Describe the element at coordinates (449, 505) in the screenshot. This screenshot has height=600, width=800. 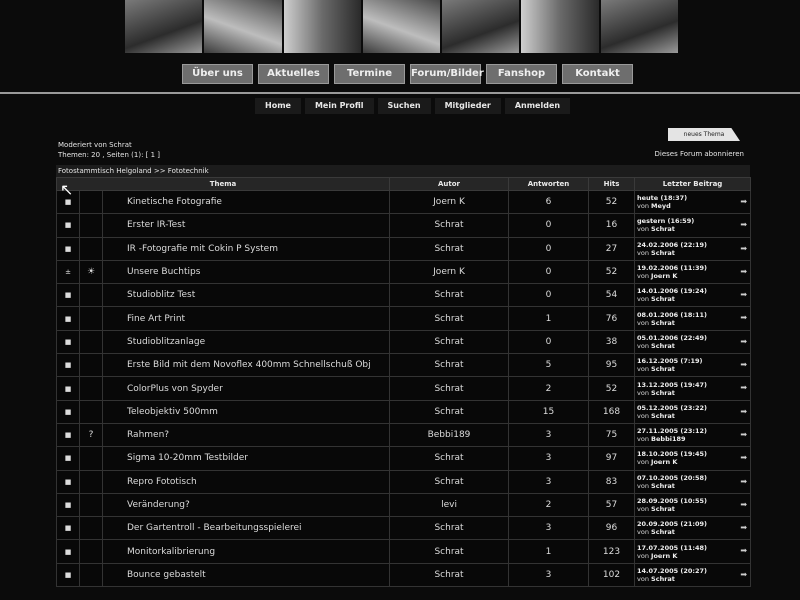
I see `topic-author: levi` at that location.